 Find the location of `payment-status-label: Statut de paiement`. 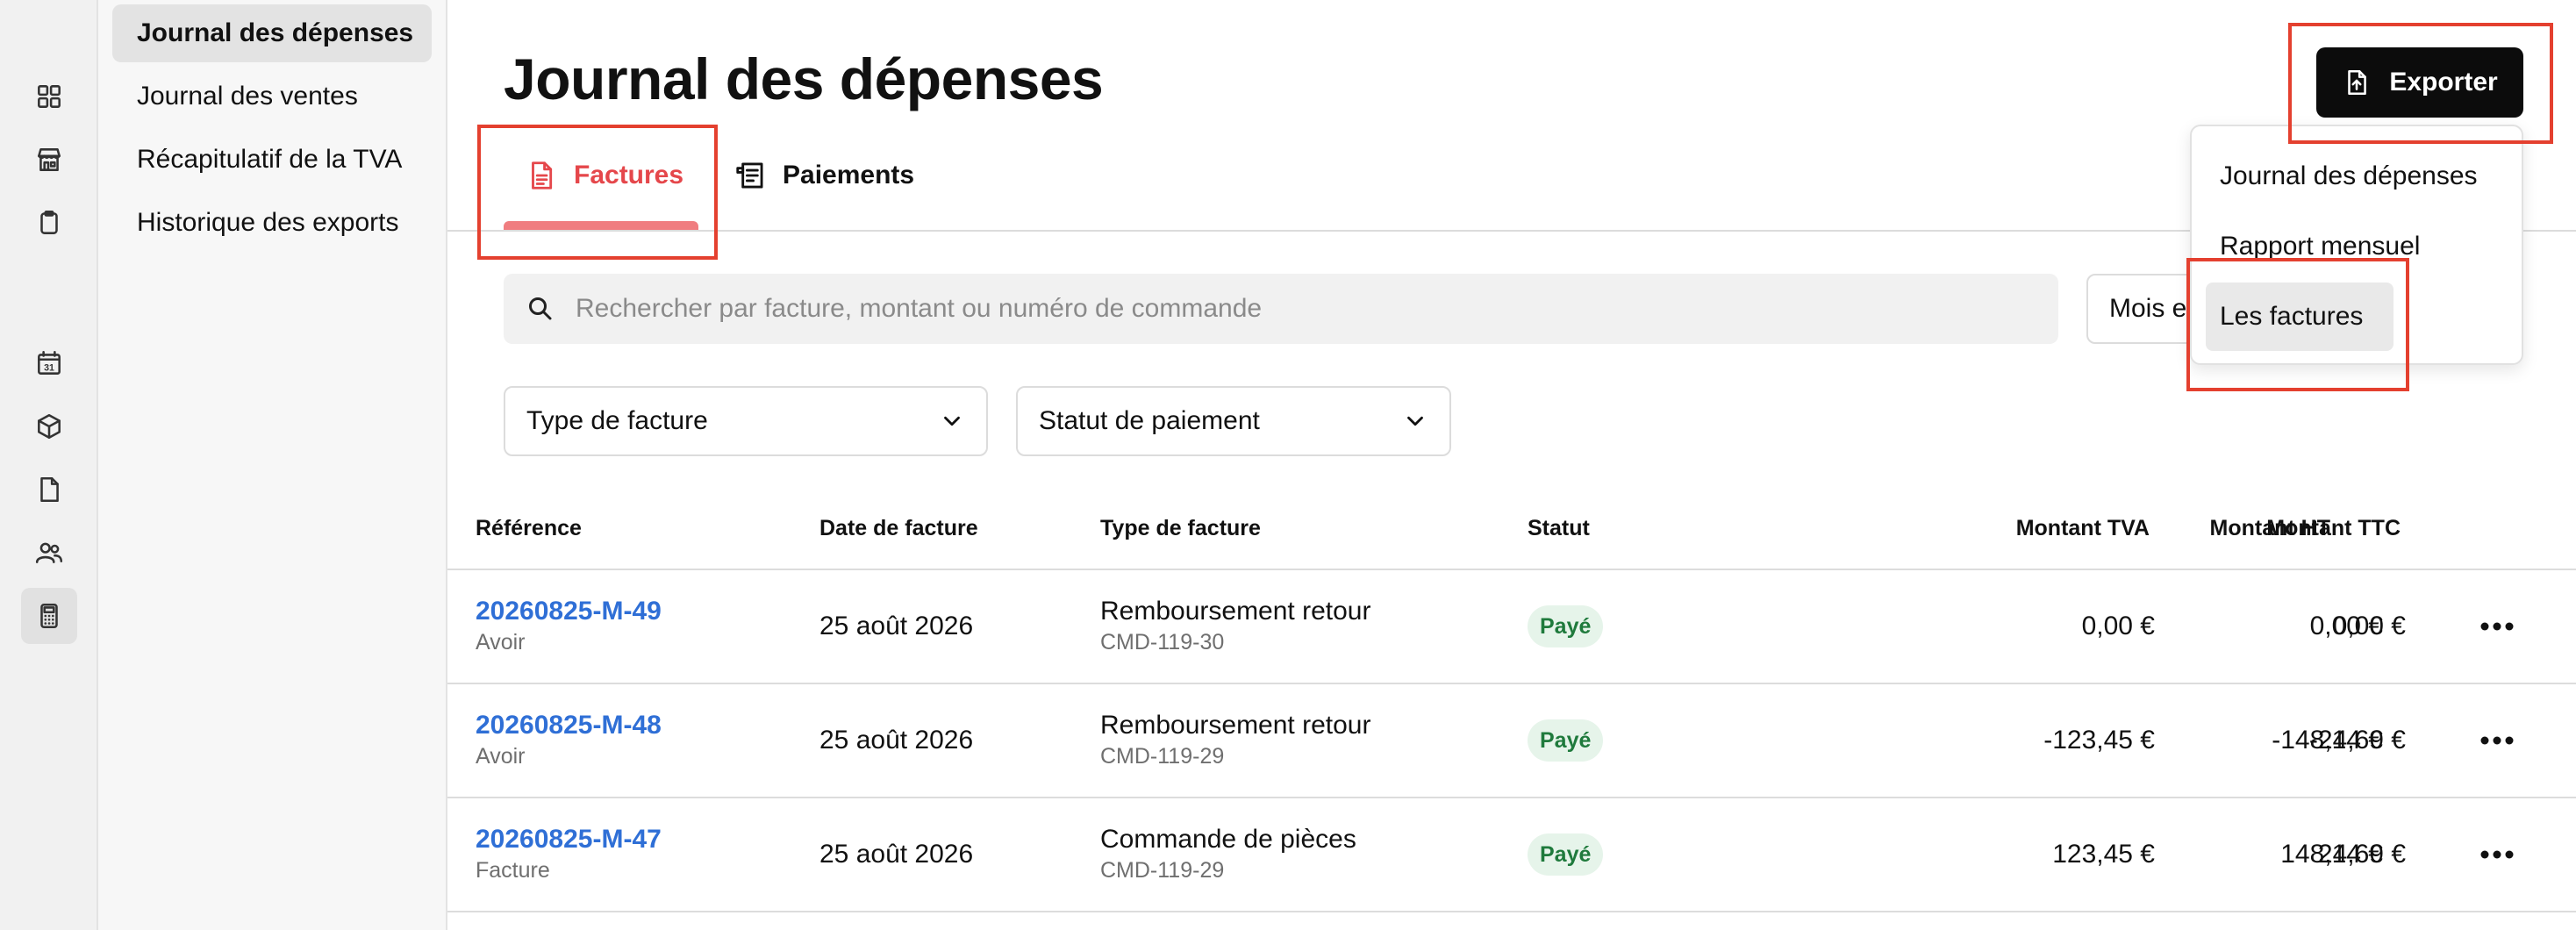

payment-status-label: Statut de paiement is located at coordinates (1149, 421).